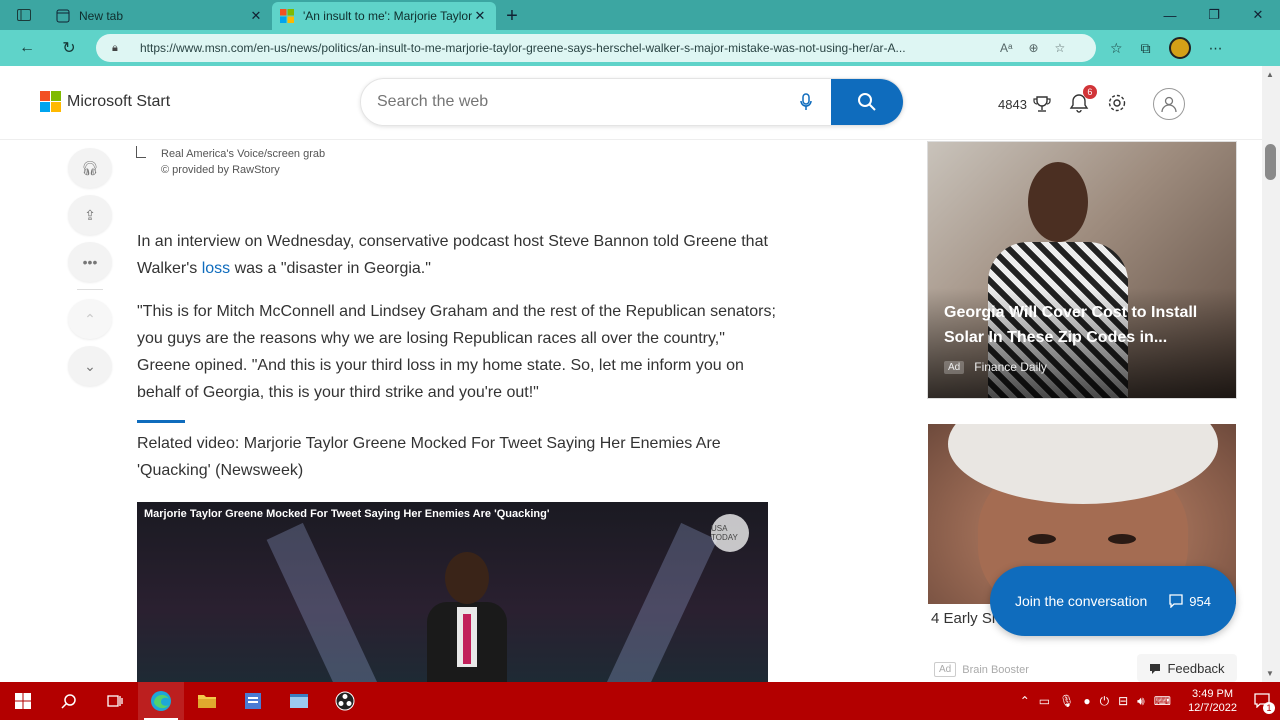 This screenshot has width=1280, height=720. I want to click on edge-browser-icon, so click(161, 701).